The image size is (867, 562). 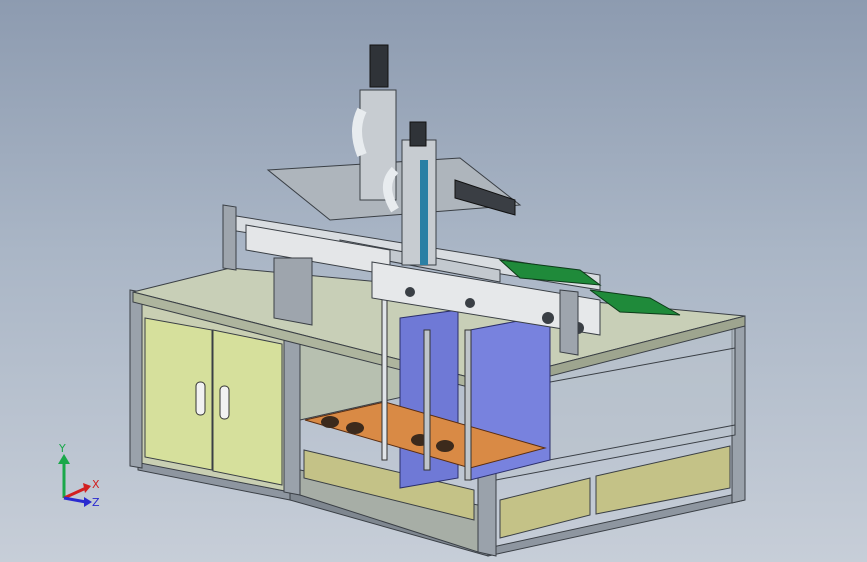 What do you see at coordinates (292, 412) in the screenshot?
I see `frame-post-front-left` at bounding box center [292, 412].